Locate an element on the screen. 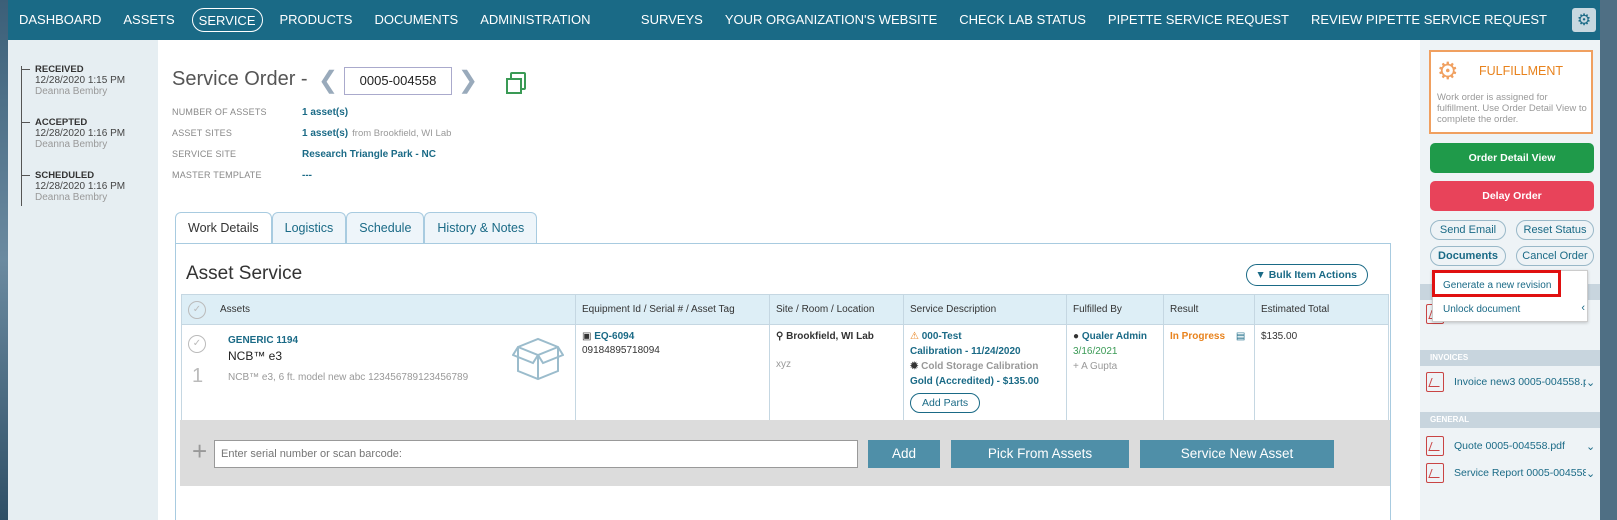 The height and width of the screenshot is (520, 1617). nav-pipette-service-request: PIPETTE SERVICE REQUEST is located at coordinates (1198, 20).